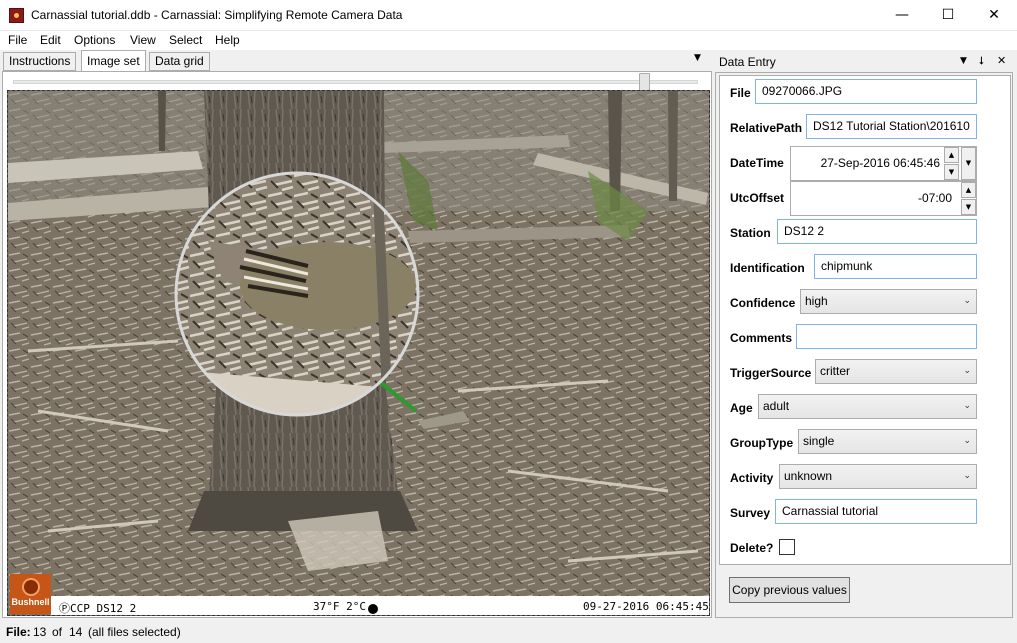 Image resolution: width=1017 pixels, height=643 pixels. What do you see at coordinates (741, 408) in the screenshot?
I see `age-label: Age` at bounding box center [741, 408].